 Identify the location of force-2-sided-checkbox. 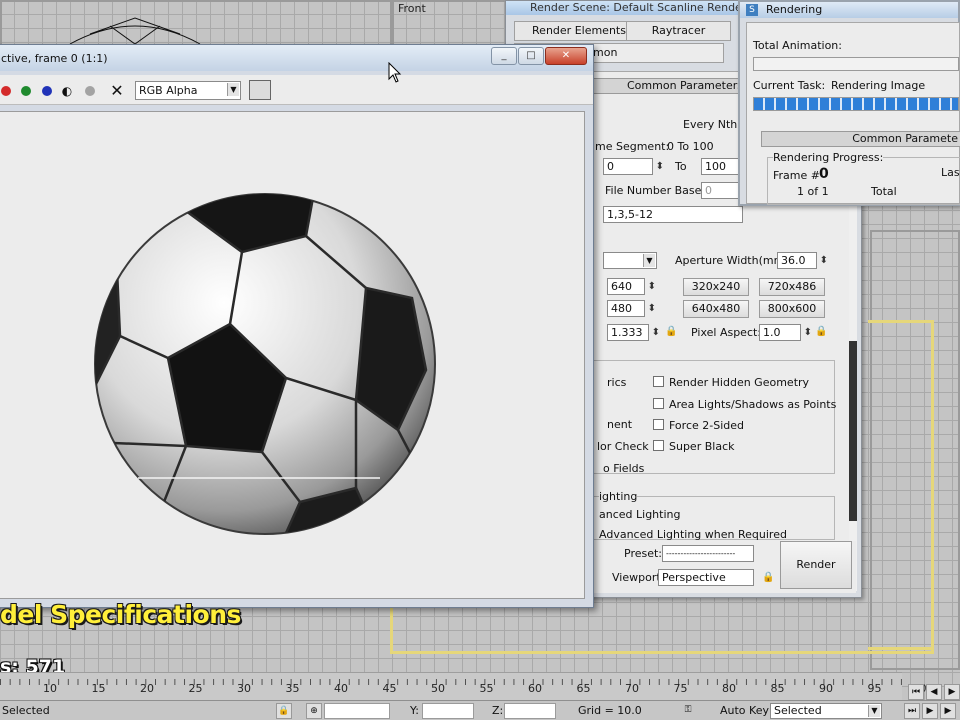
(658, 424).